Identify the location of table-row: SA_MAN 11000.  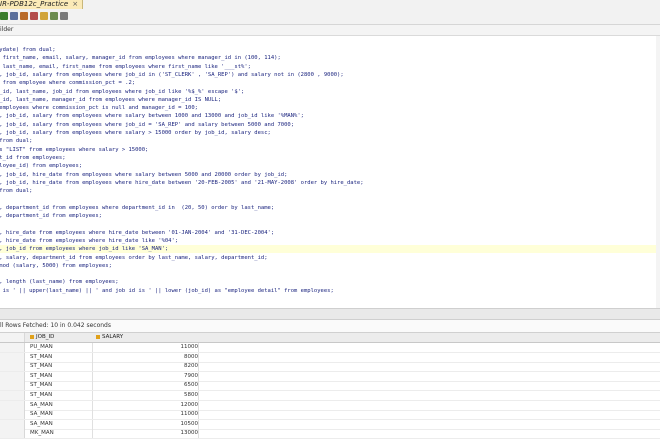
(330, 415).